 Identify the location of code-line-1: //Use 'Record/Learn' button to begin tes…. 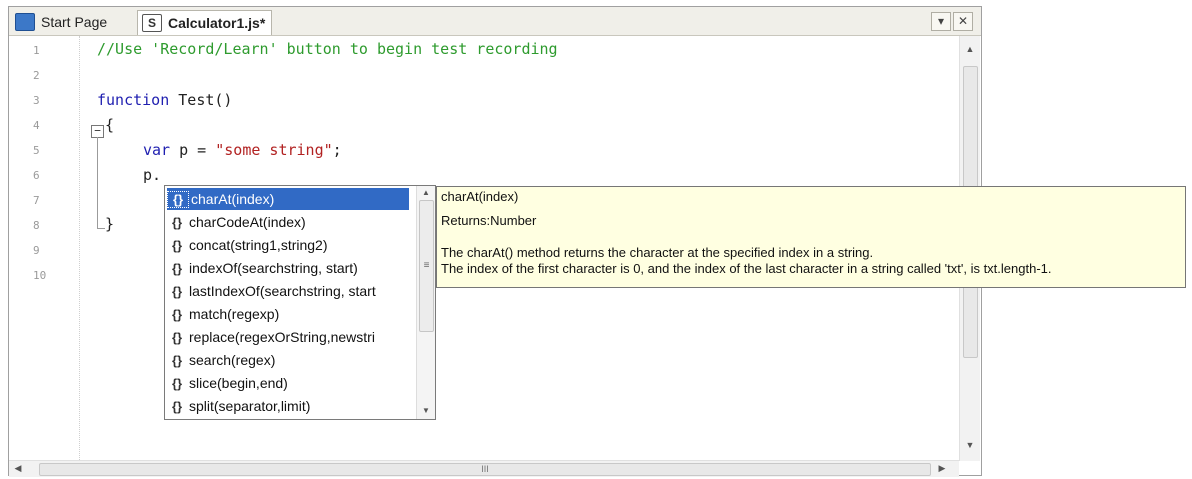
(327, 49).